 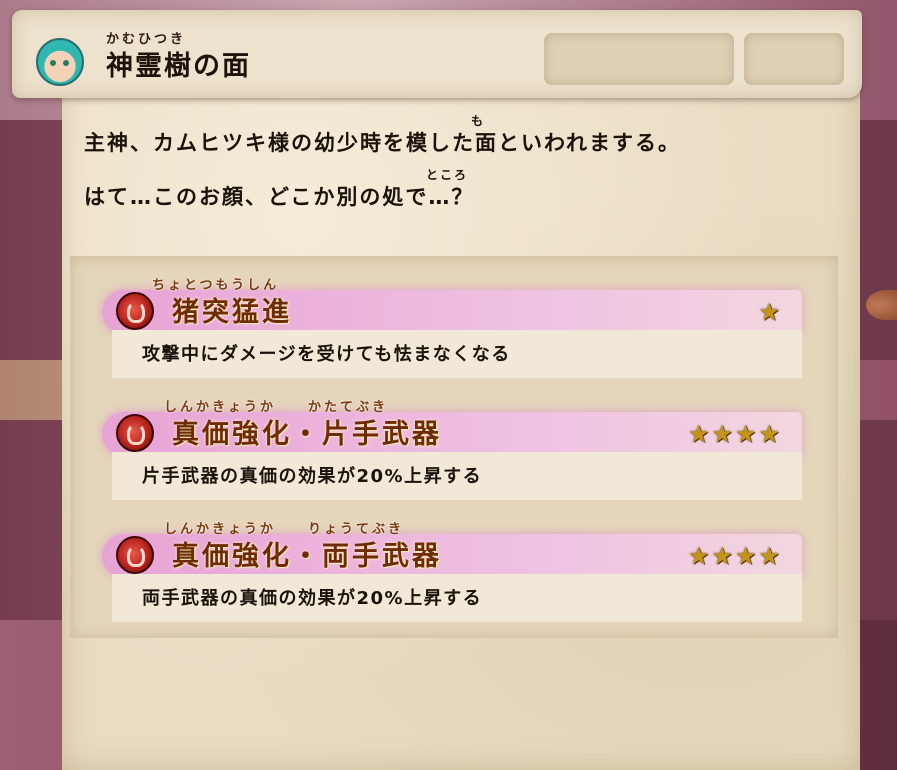 I want to click on skill-entry: ちょとつもうしん 猪突猛進 ★ 攻撃中にダメージを受けても怯まなくなる, so click(x=457, y=326).